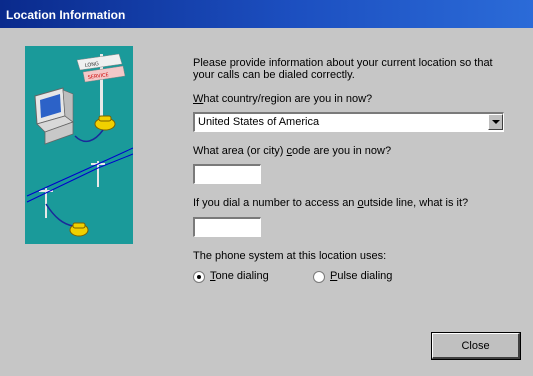  I want to click on tone-dialing-label: Tone dialing, so click(239, 276).